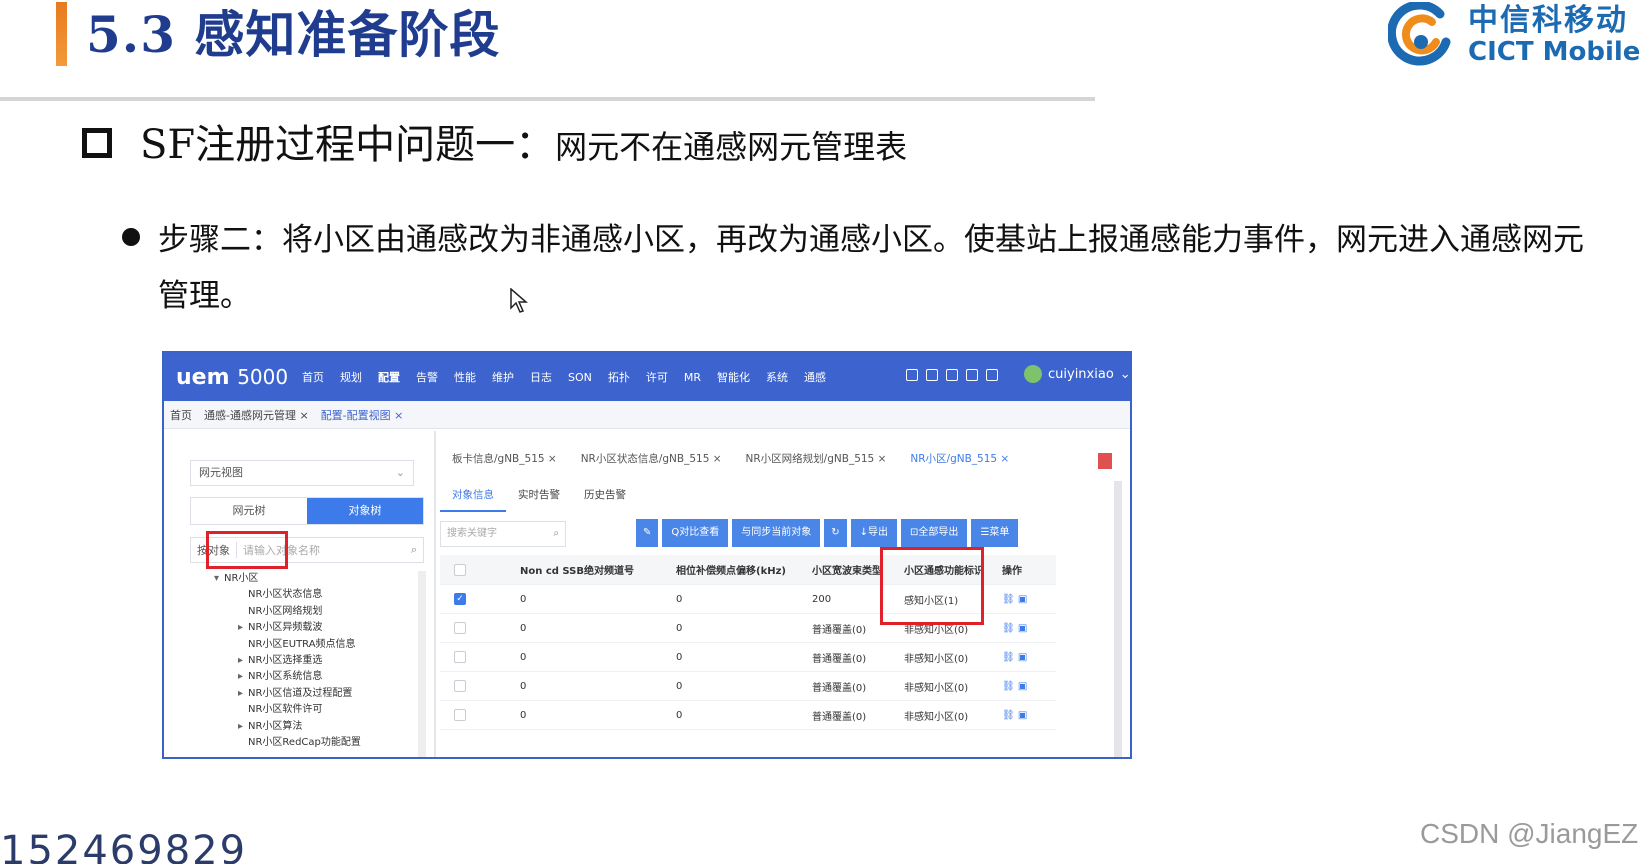 The image size is (1650, 864). What do you see at coordinates (400, 472) in the screenshot?
I see `chevron-down-icon: ⌄` at bounding box center [400, 472].